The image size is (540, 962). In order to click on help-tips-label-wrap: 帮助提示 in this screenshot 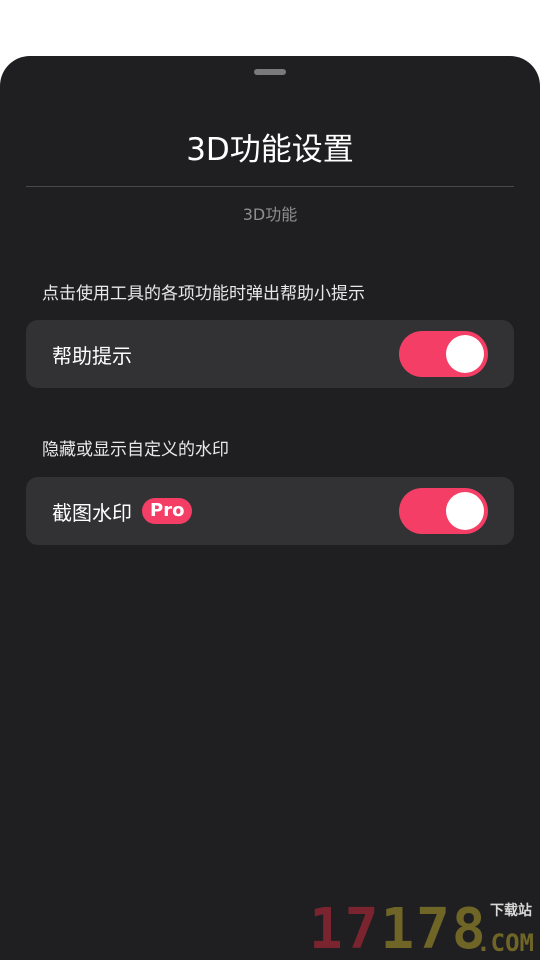, I will do `click(92, 354)`.